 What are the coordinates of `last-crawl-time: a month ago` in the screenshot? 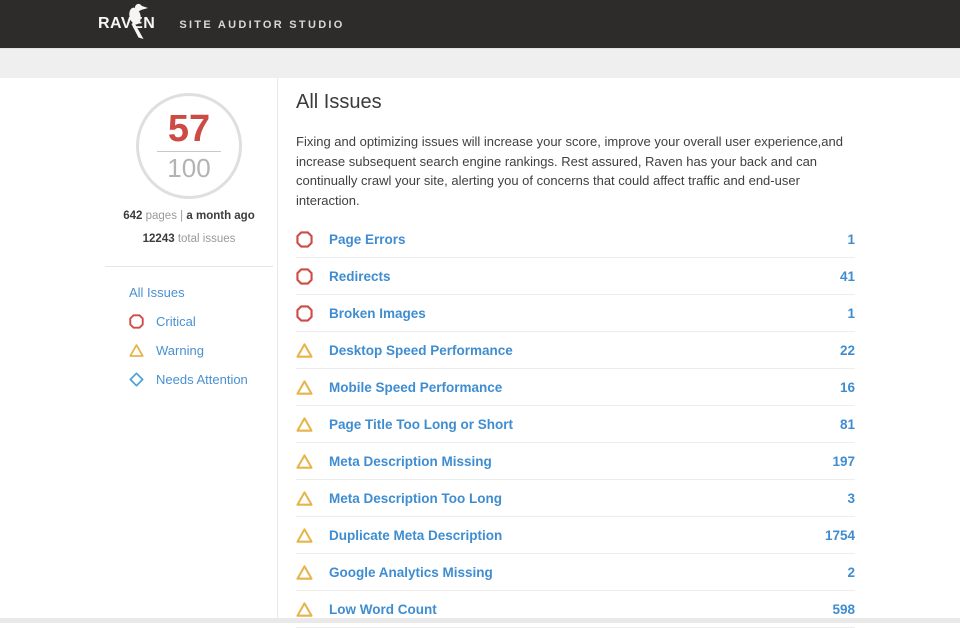 It's located at (220, 216).